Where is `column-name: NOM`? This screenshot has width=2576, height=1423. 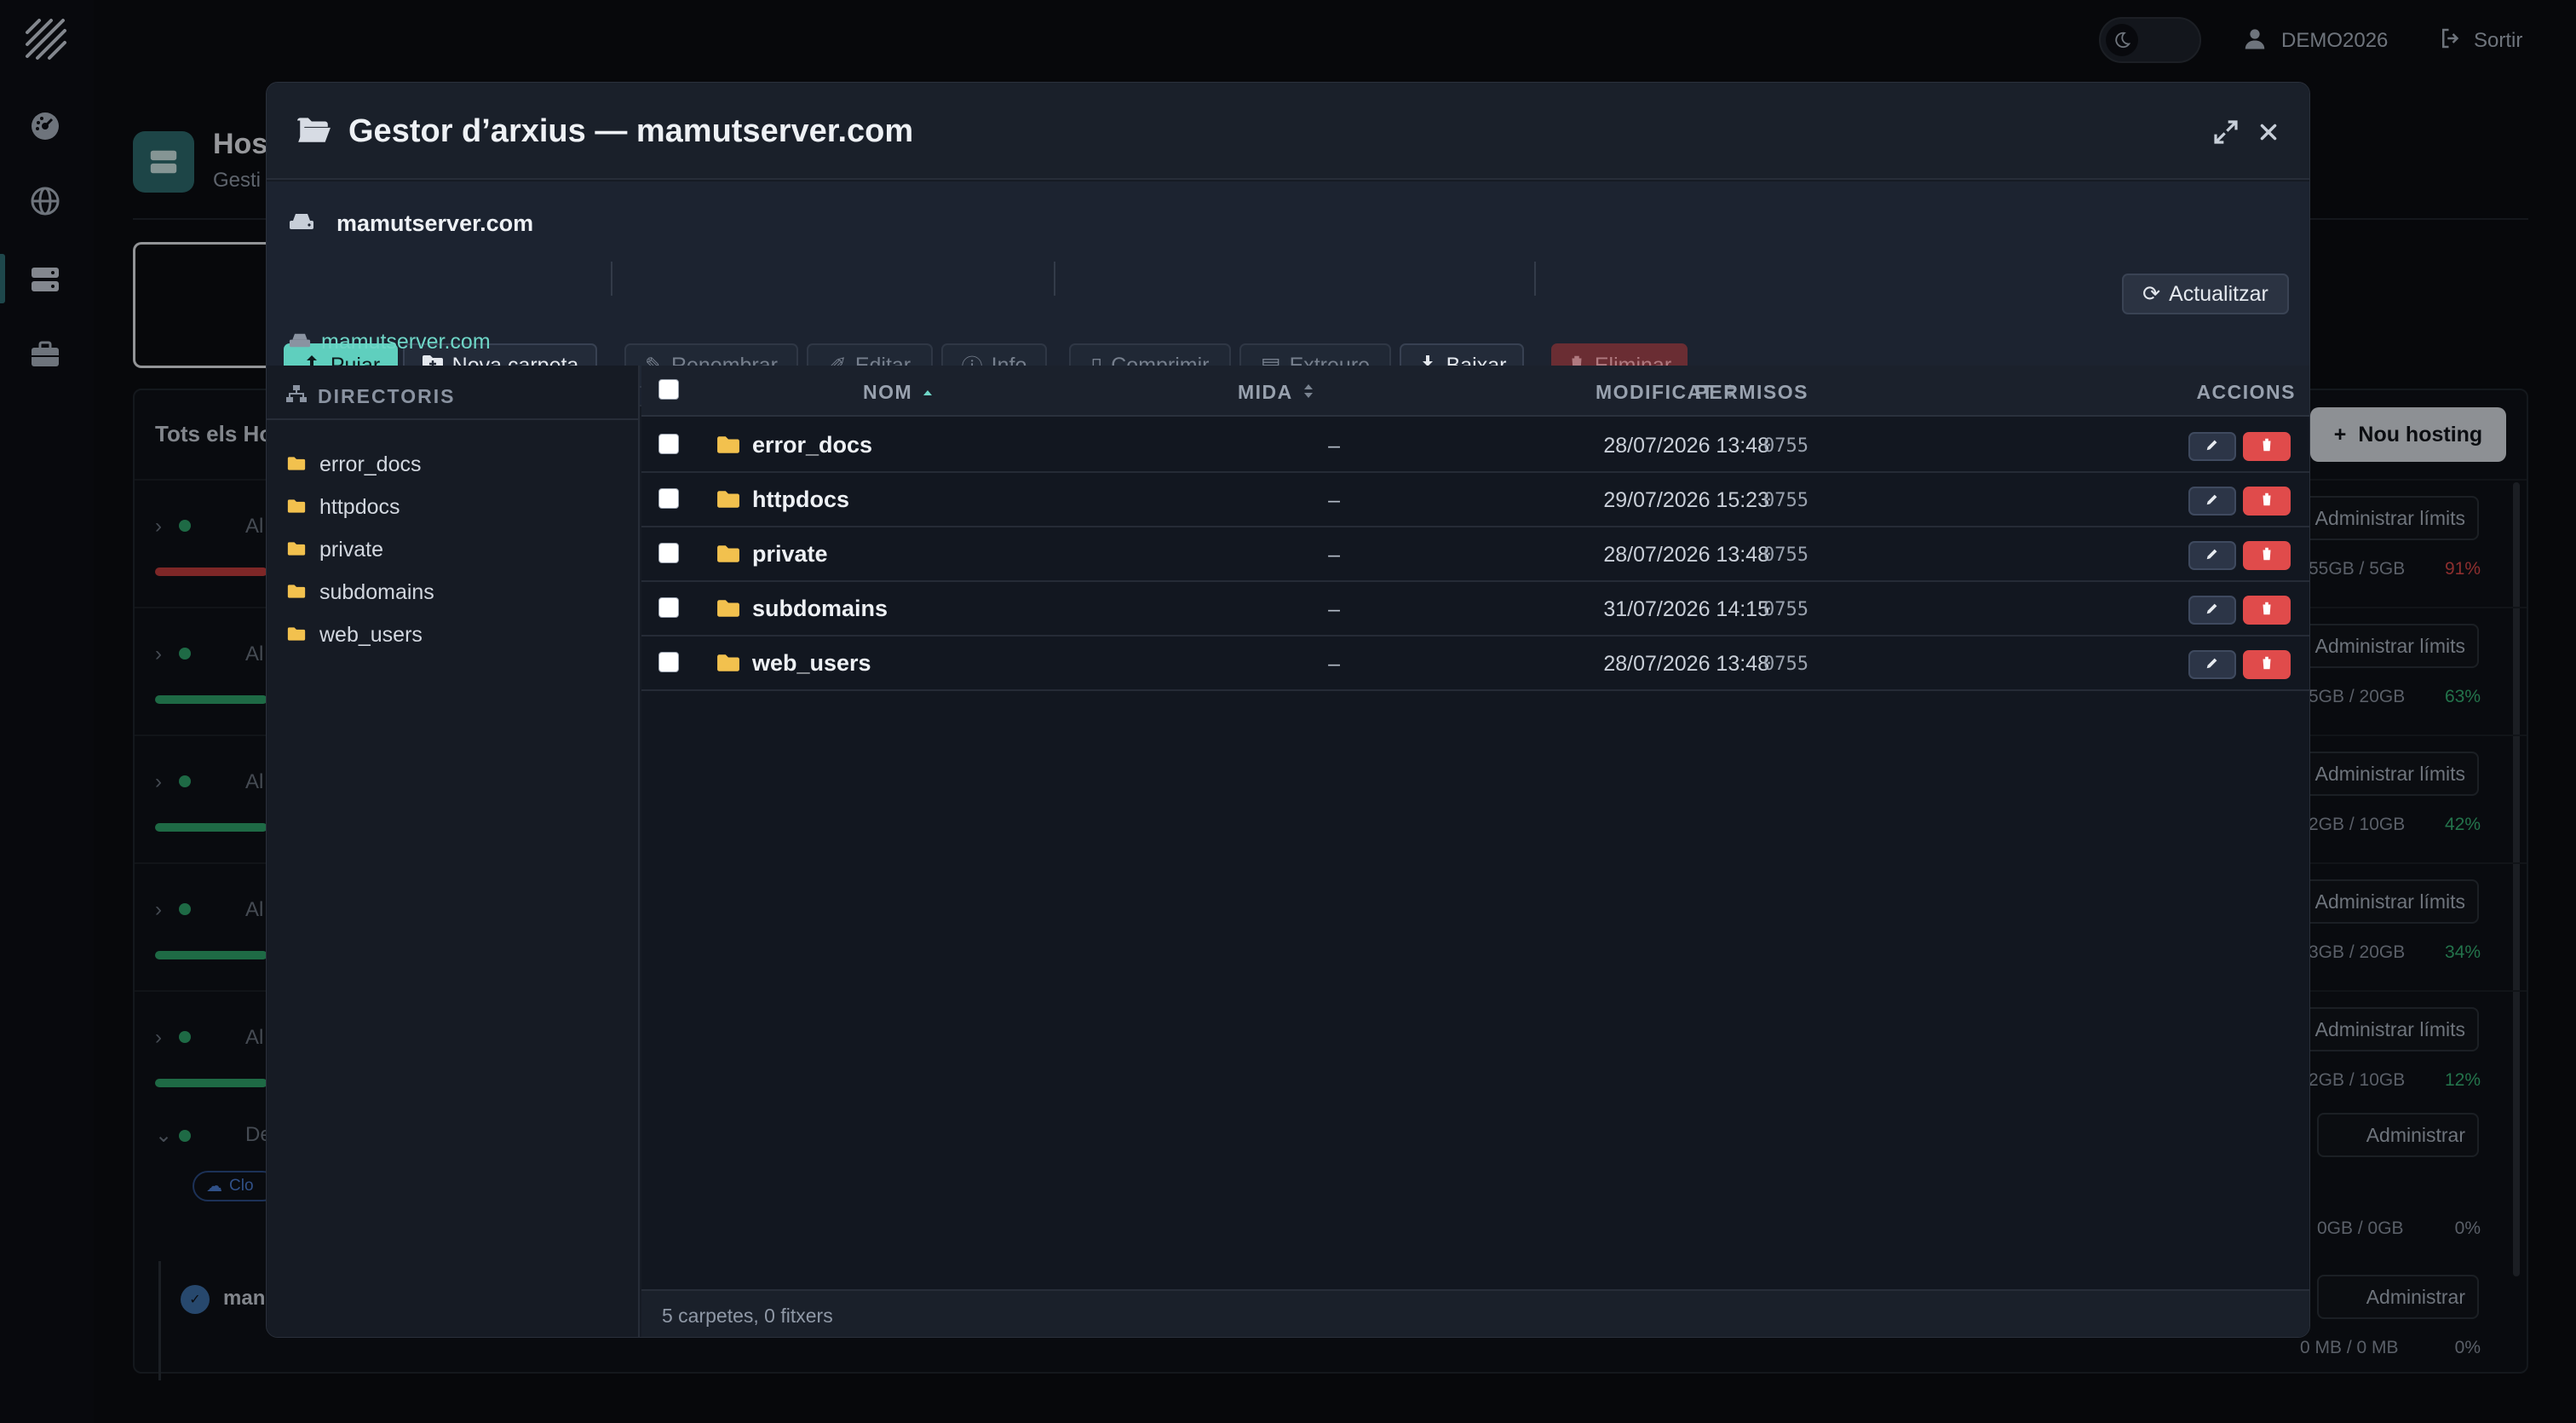
column-name: NOM is located at coordinates (898, 393).